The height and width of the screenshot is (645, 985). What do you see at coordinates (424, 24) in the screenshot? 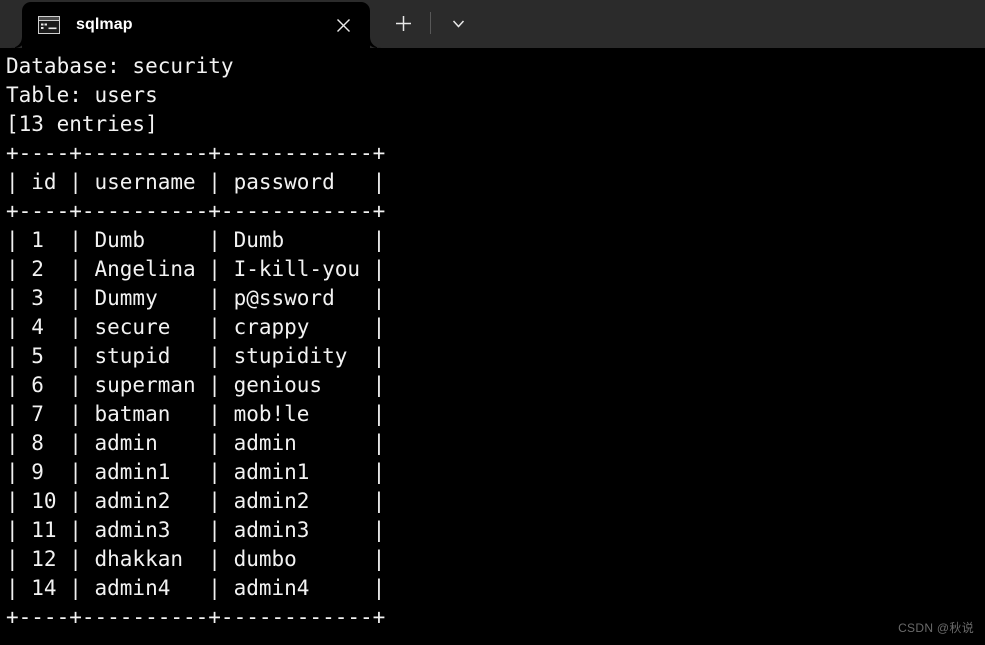
I see `tab-bar-actions` at bounding box center [424, 24].